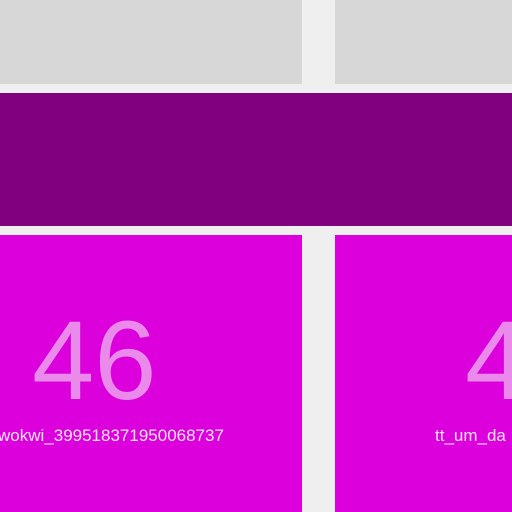 This screenshot has width=512, height=512. What do you see at coordinates (488, 360) in the screenshot?
I see `tile-number: 4` at bounding box center [488, 360].